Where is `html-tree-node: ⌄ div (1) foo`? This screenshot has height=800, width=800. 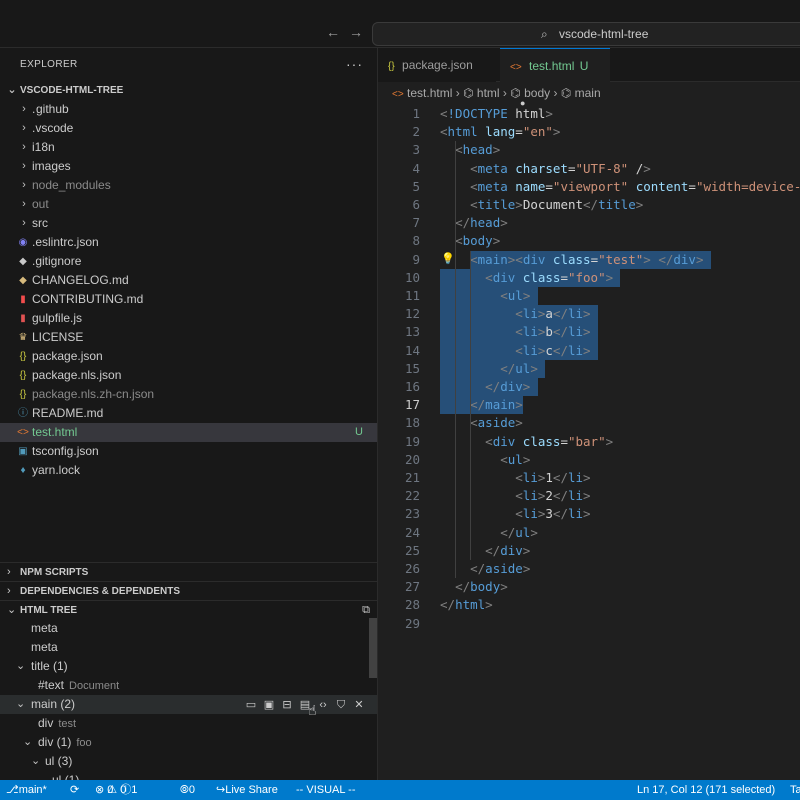
html-tree-node: ⌄ div (1) foo is located at coordinates (188, 742).